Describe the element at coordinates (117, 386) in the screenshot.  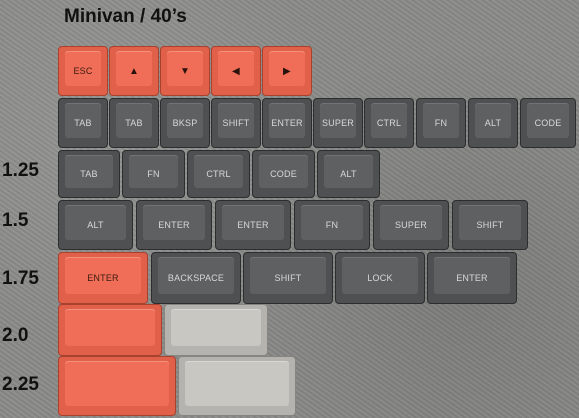
I see `blank-red-keycap-2-25u` at that location.